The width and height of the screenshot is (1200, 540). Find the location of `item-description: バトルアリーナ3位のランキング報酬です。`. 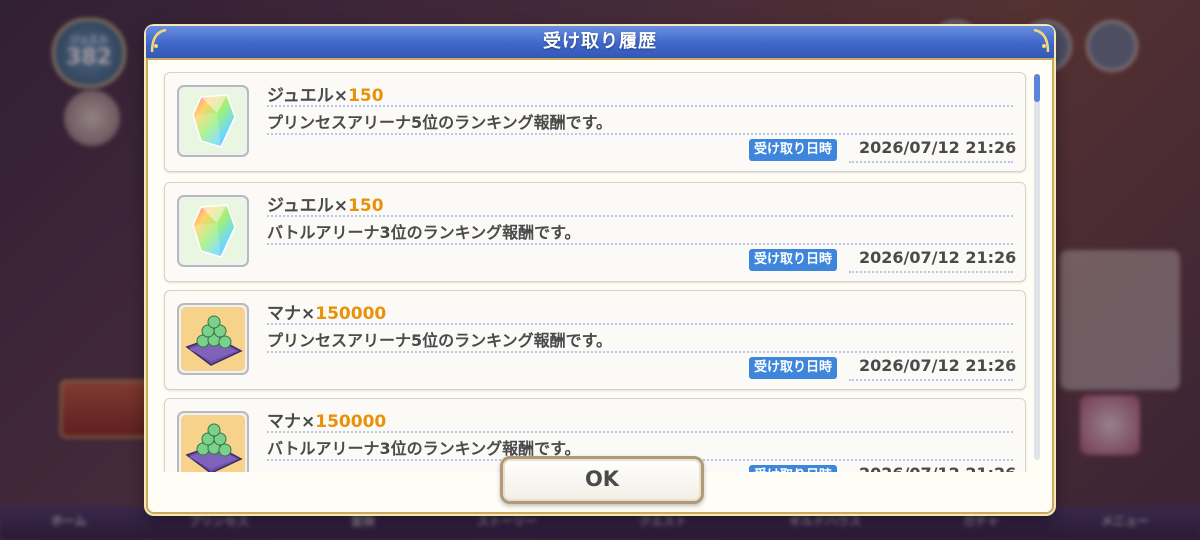

item-description: バトルアリーナ3位のランキング報酬です。 is located at coordinates (424, 232).